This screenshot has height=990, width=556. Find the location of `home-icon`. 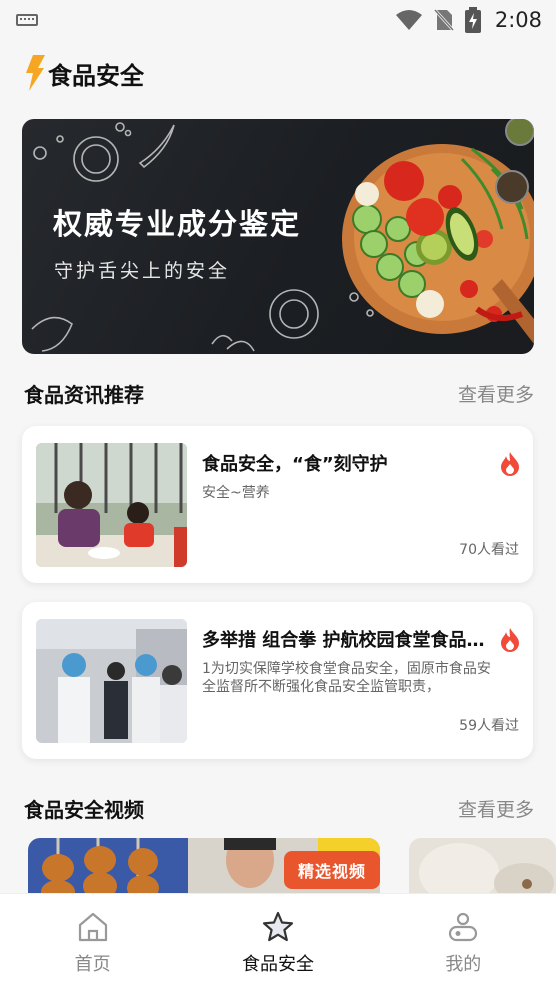

home-icon is located at coordinates (92, 927).